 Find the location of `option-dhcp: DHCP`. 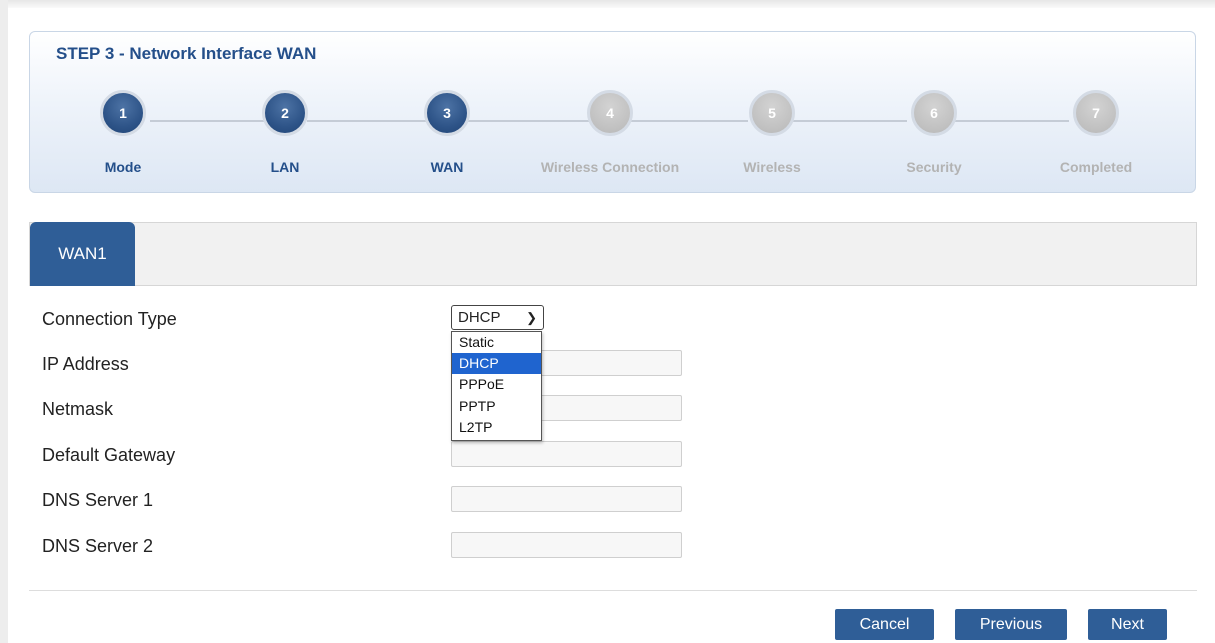

option-dhcp: DHCP is located at coordinates (496, 364).